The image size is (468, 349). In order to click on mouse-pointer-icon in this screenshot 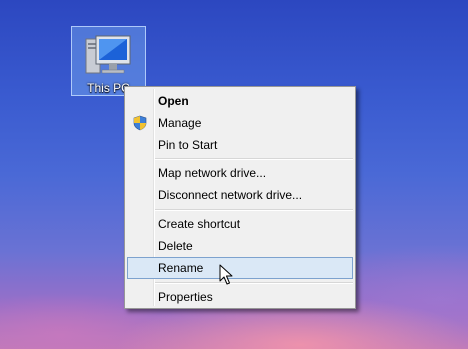, I will do `click(226, 274)`.